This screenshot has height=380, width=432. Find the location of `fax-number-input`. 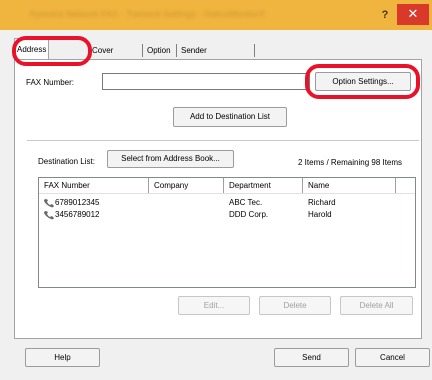

fax-number-input is located at coordinates (206, 81).